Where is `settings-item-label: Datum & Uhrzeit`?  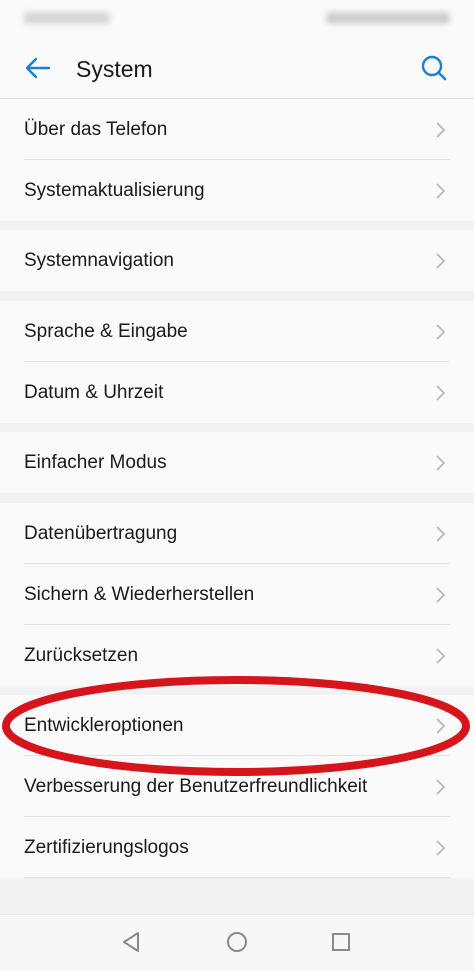
settings-item-label: Datum & Uhrzeit is located at coordinates (94, 392).